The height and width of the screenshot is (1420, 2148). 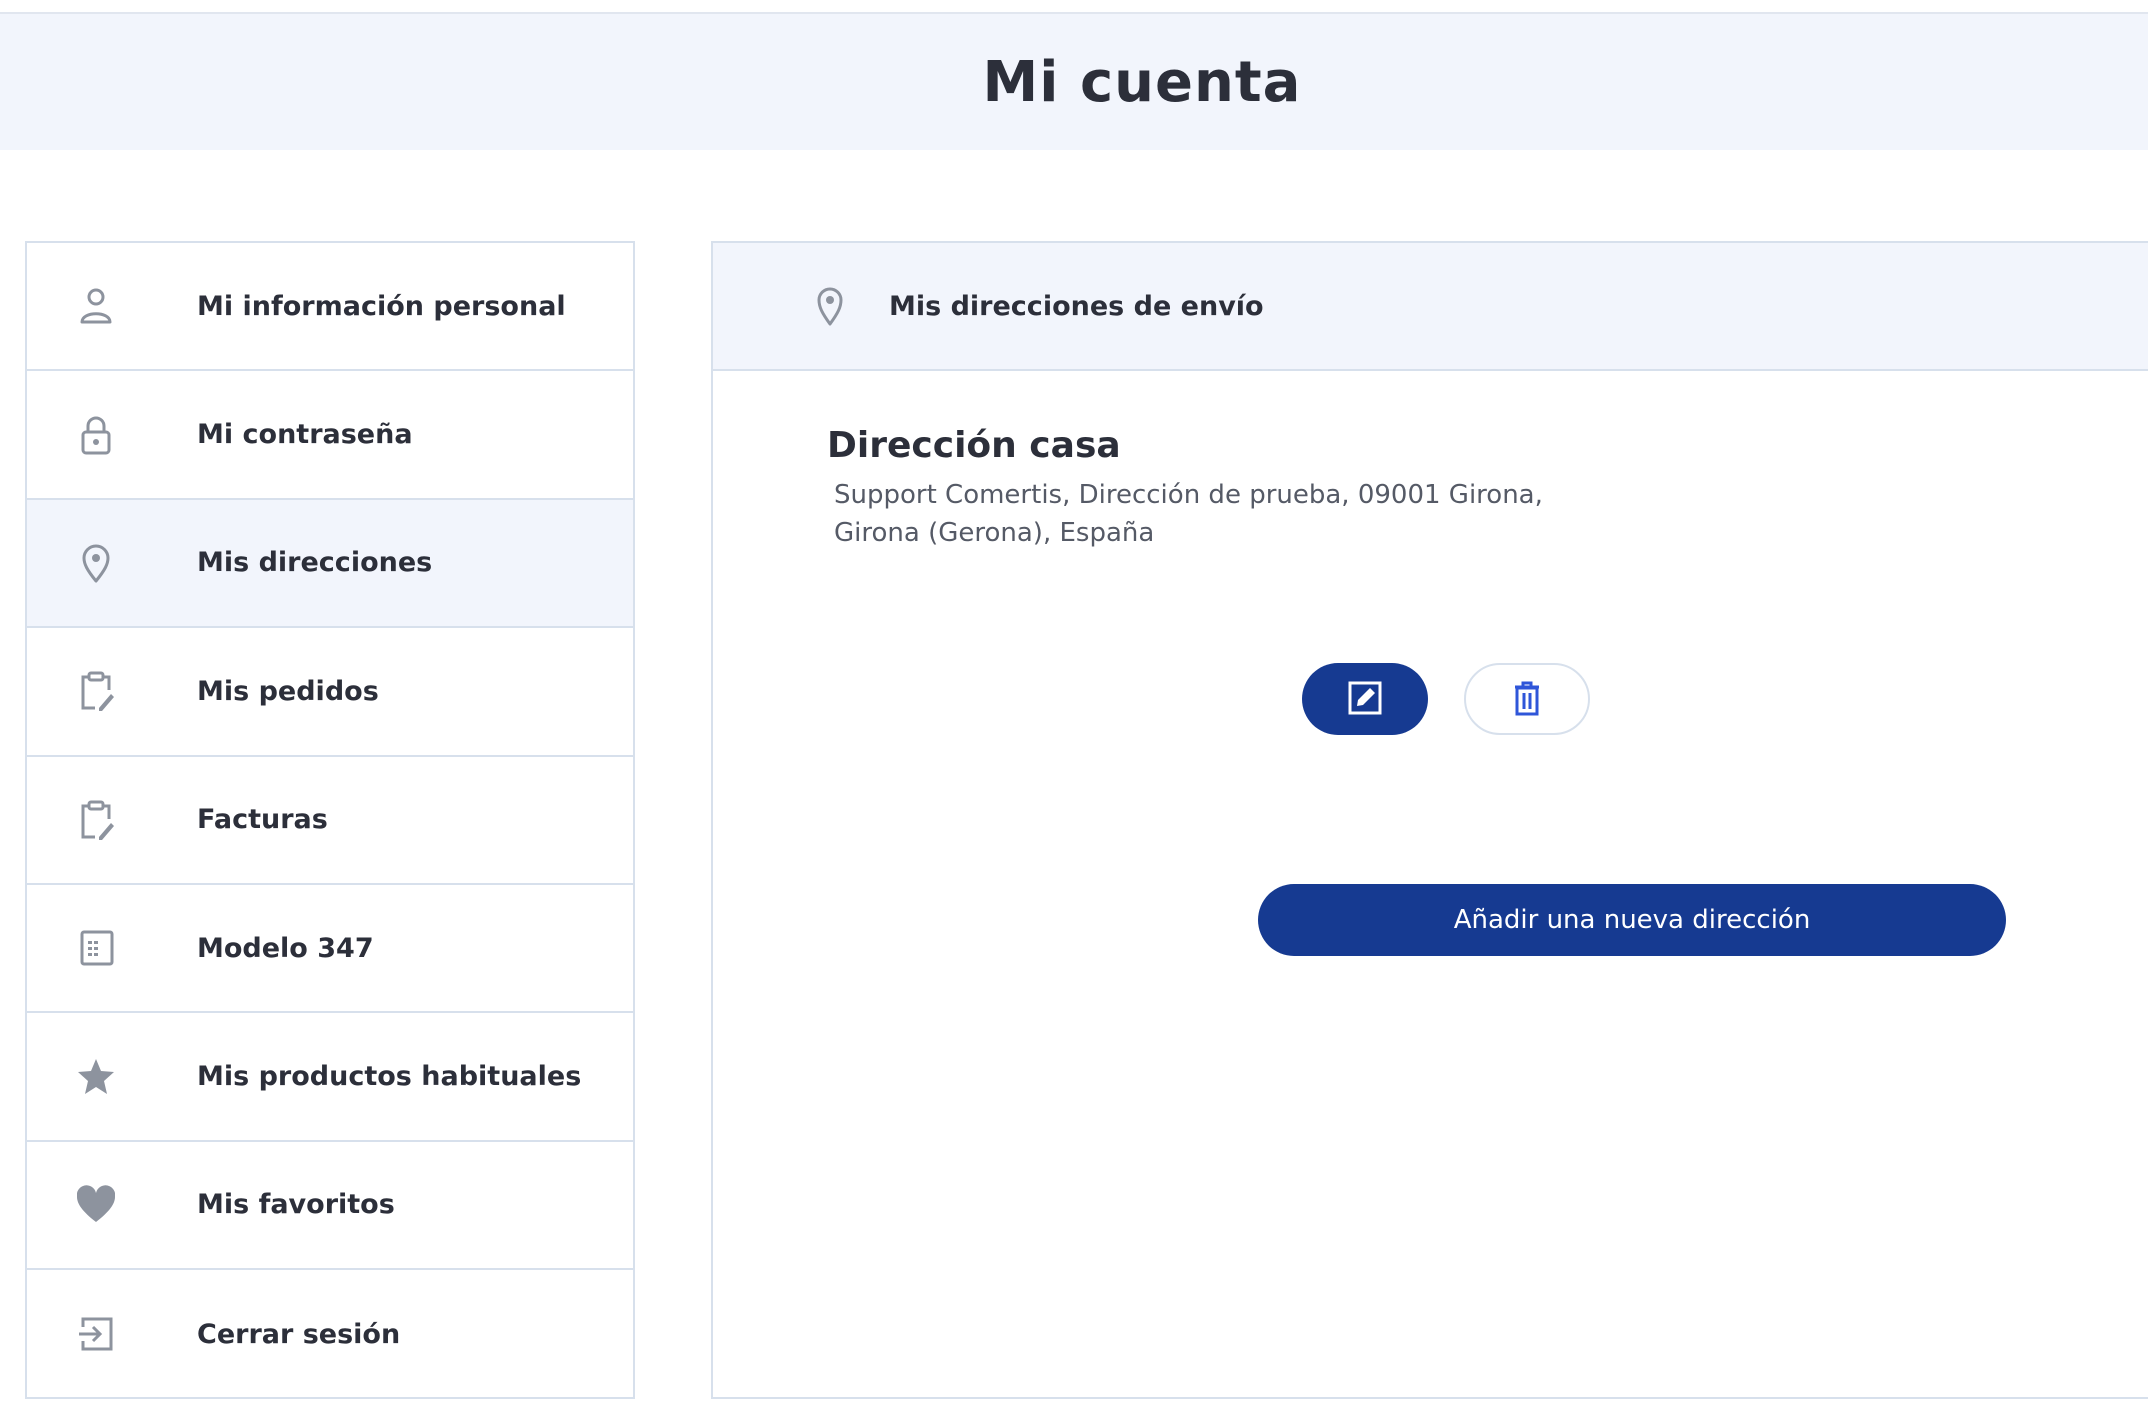 I want to click on user-icon, so click(x=96, y=306).